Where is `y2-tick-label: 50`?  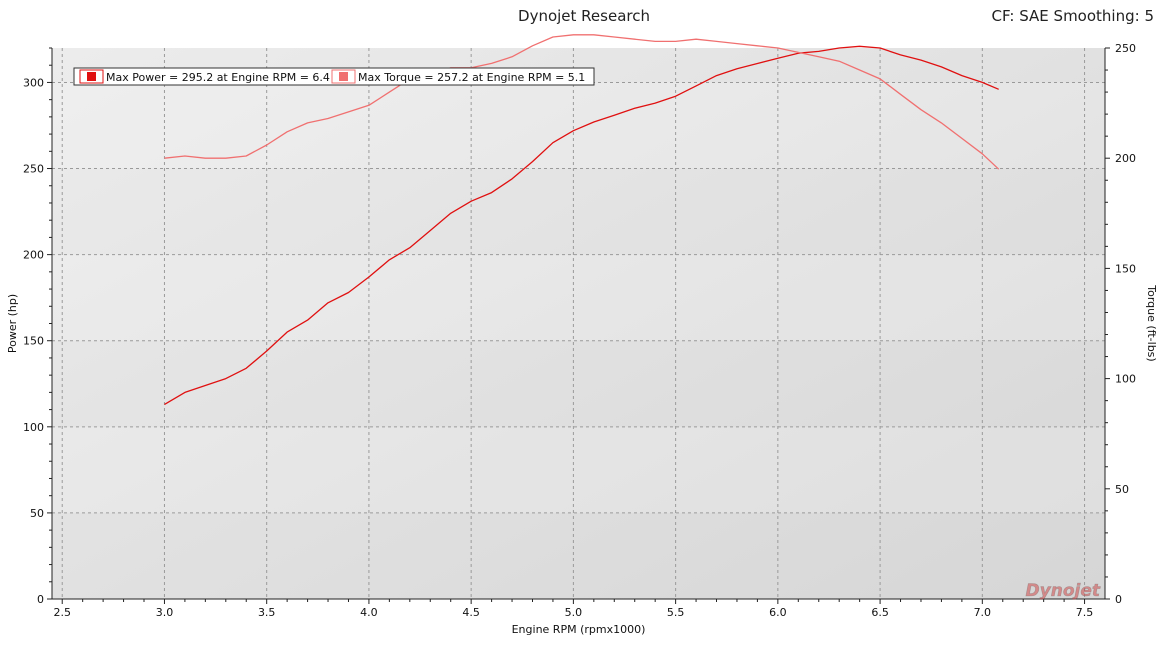 y2-tick-label: 50 is located at coordinates (1122, 489).